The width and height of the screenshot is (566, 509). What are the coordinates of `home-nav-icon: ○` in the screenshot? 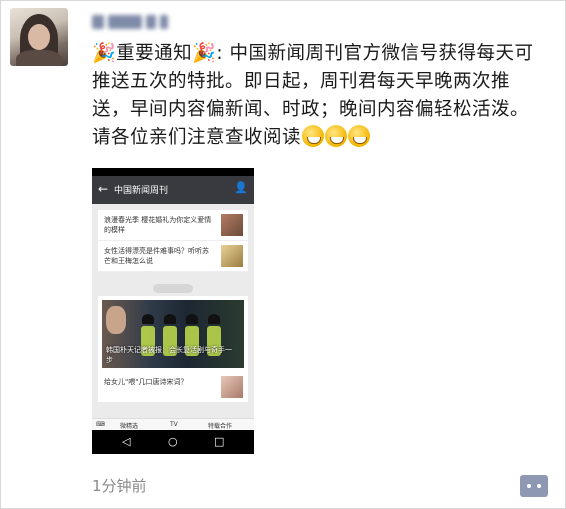 It's located at (173, 441).